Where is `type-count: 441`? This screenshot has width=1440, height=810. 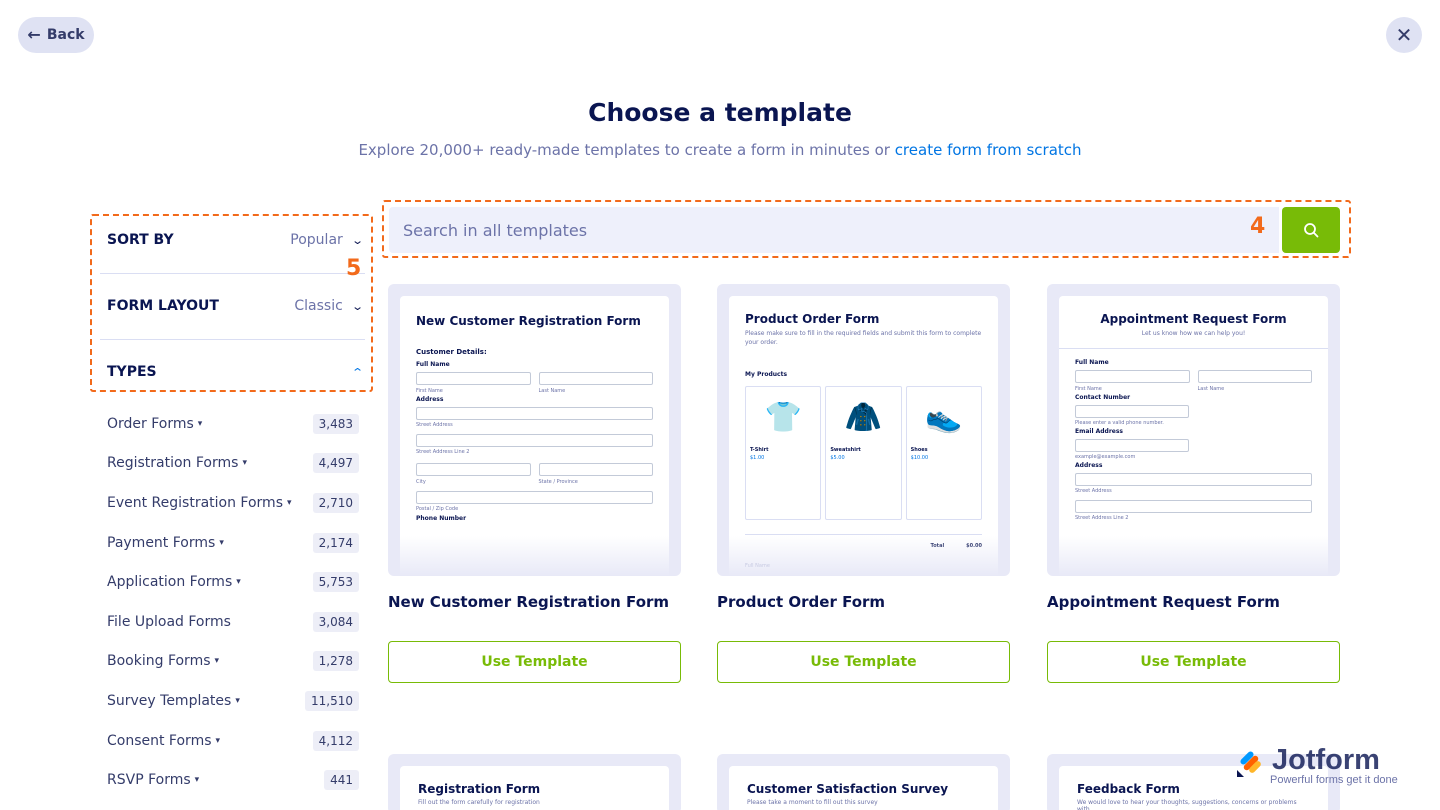
type-count: 441 is located at coordinates (341, 780).